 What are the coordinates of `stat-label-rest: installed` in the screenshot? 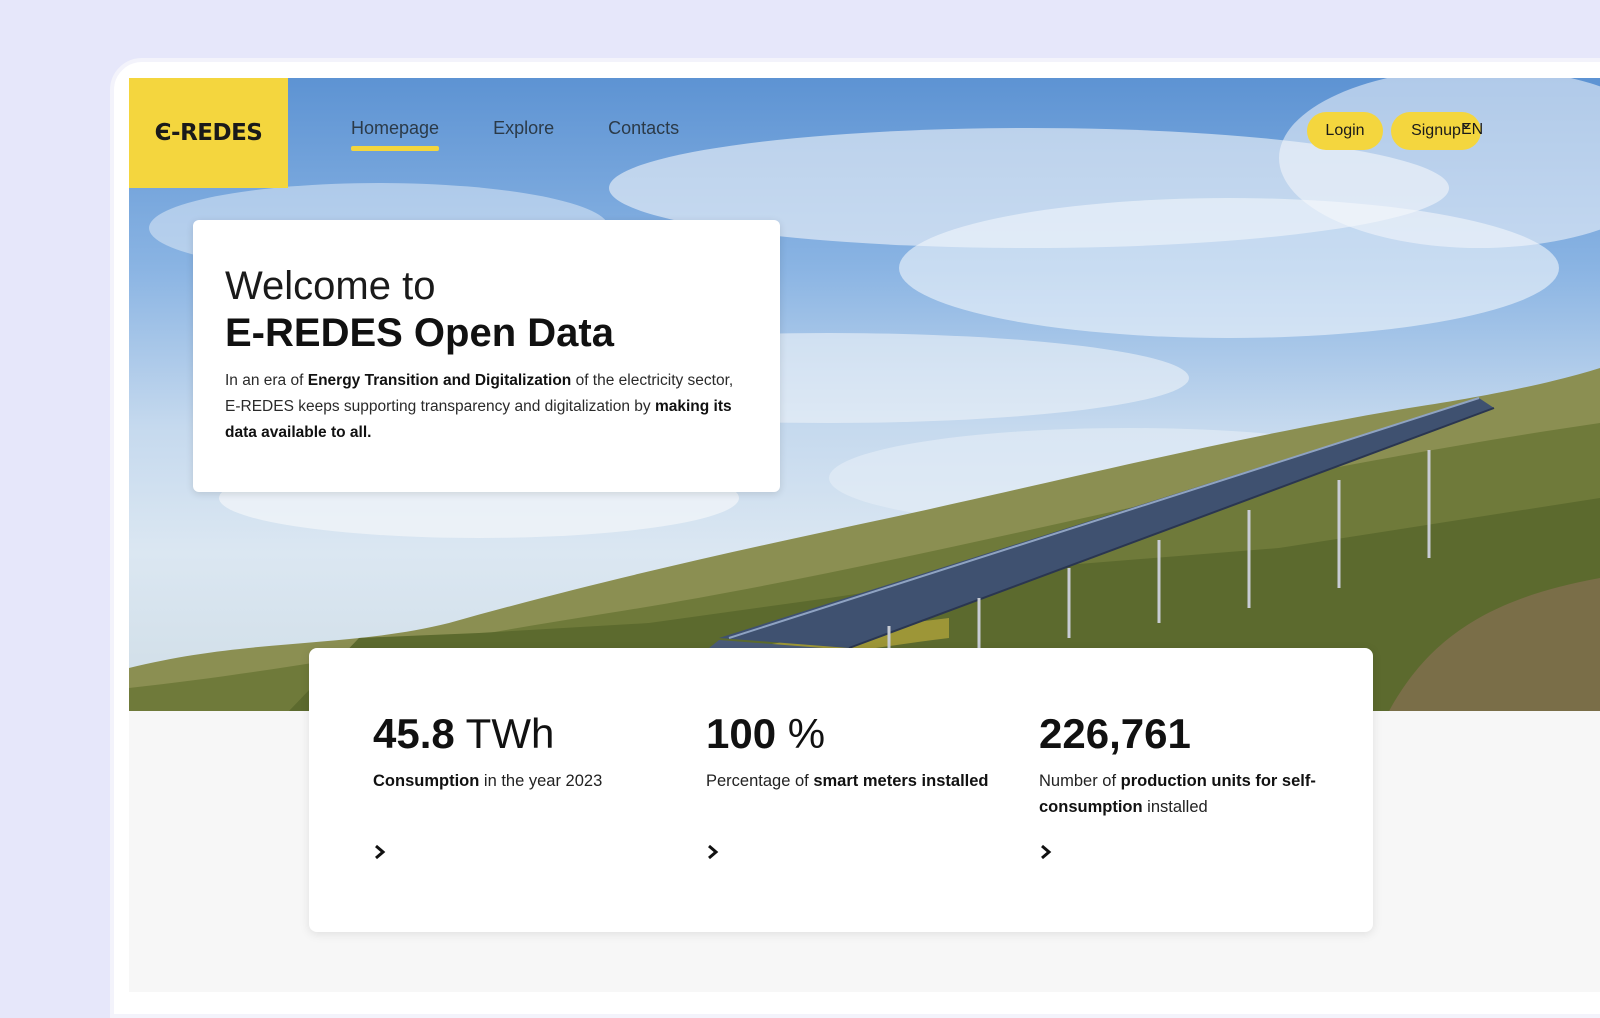 It's located at (1175, 807).